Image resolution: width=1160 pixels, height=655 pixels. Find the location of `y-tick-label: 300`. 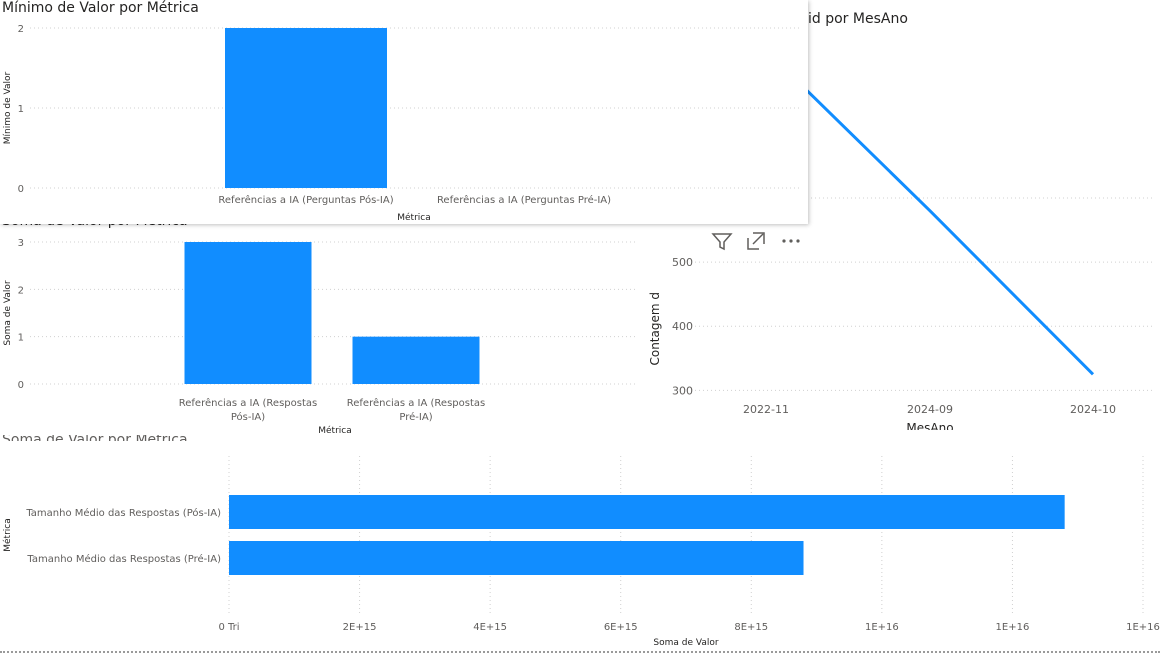

y-tick-label: 300 is located at coordinates (682, 390).